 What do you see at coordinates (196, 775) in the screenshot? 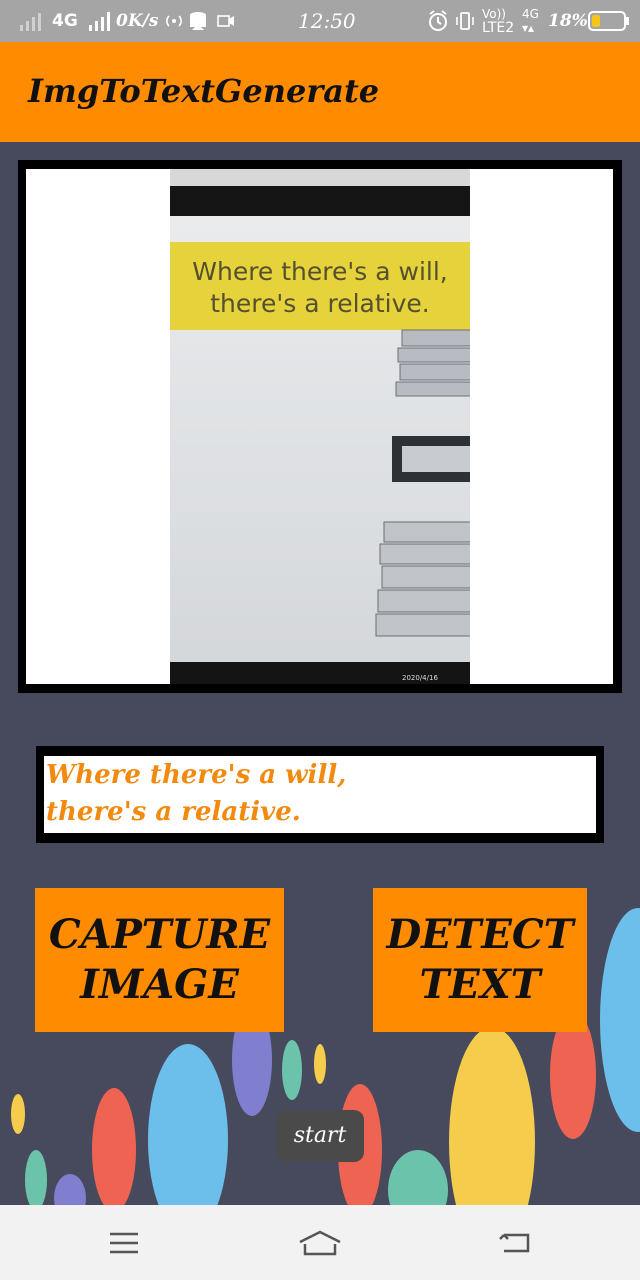
I see `detected-text-line-1: Where there's a will,` at bounding box center [196, 775].